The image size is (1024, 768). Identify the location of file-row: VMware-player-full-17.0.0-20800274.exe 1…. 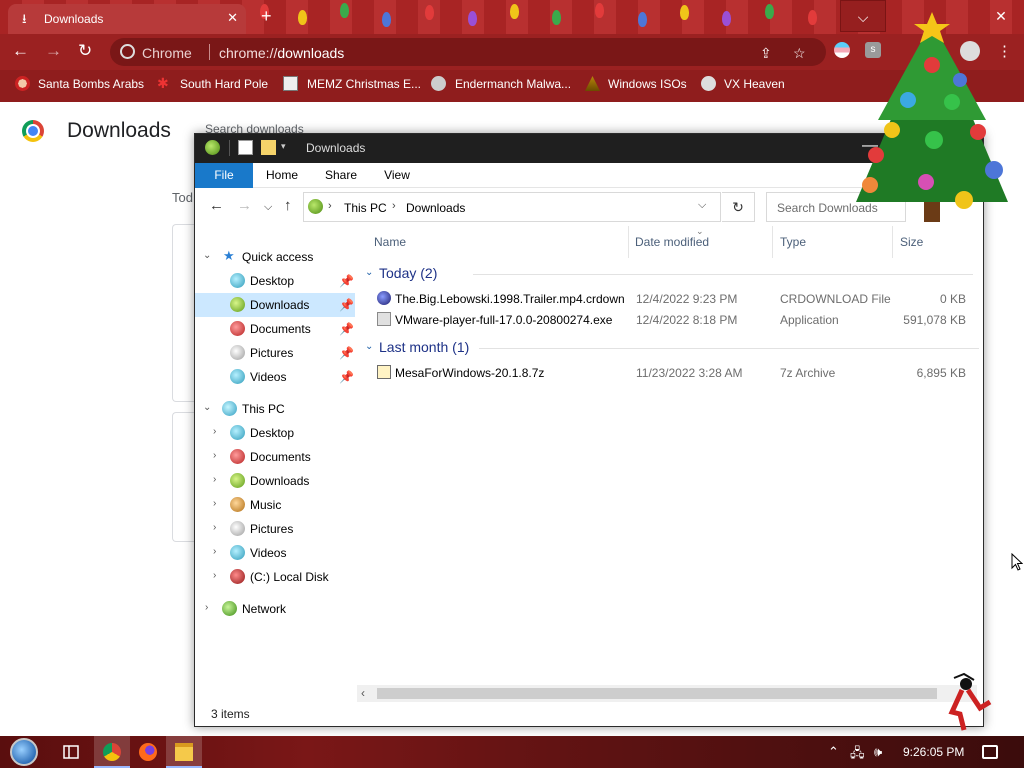
(669, 319).